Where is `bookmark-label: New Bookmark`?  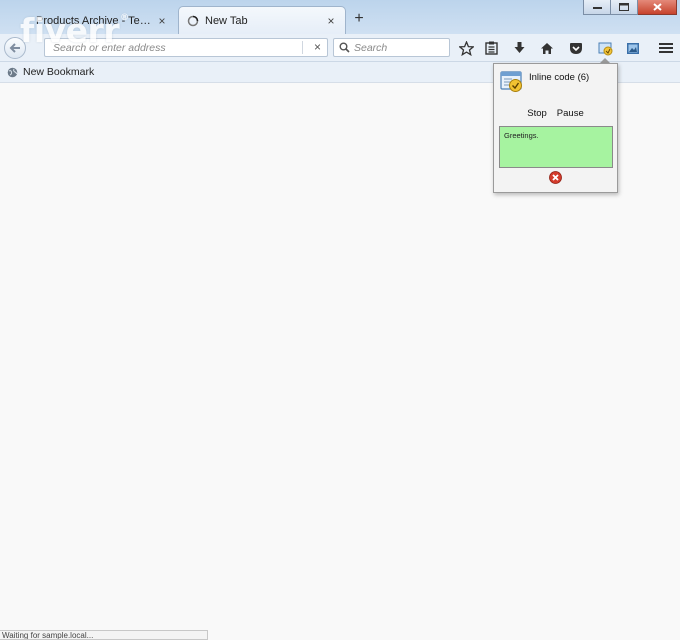 bookmark-label: New Bookmark is located at coordinates (59, 72).